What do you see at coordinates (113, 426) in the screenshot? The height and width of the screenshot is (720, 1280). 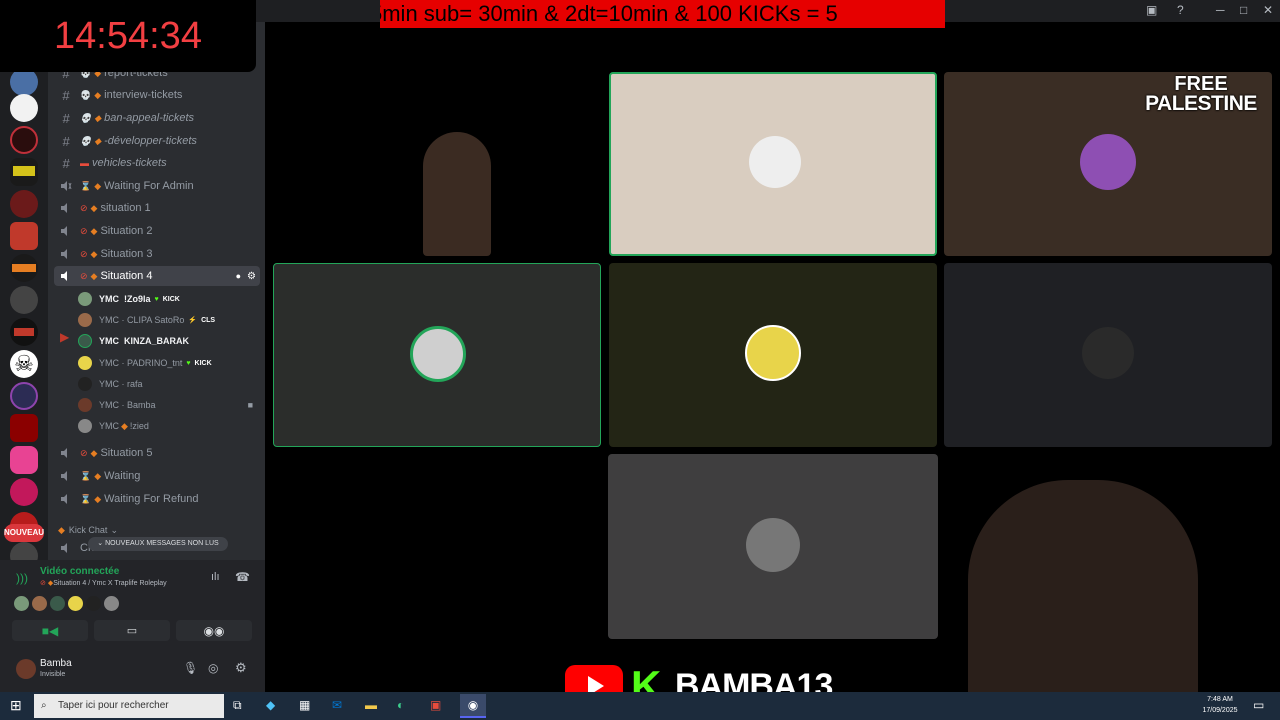 I see `voice-member: YMC ◆ !zied` at bounding box center [113, 426].